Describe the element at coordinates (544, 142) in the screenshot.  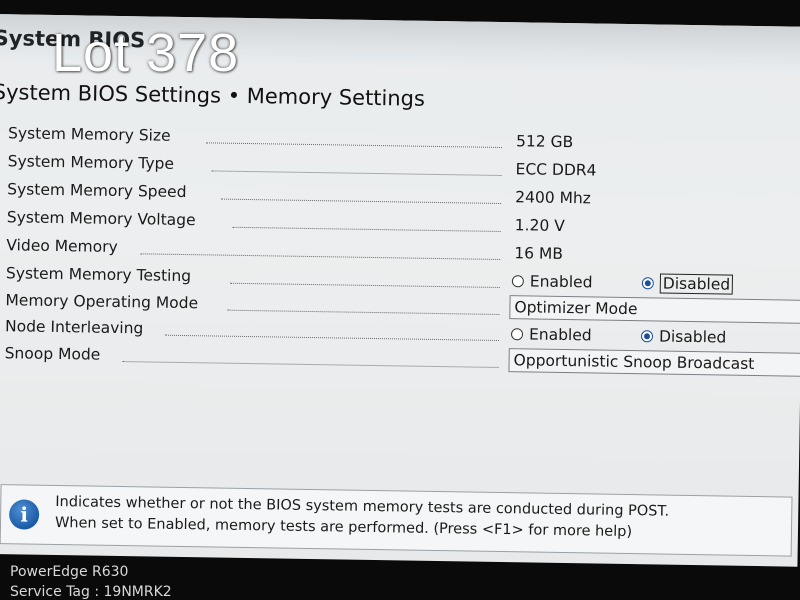
I see `setting-value: 512 GB` at that location.